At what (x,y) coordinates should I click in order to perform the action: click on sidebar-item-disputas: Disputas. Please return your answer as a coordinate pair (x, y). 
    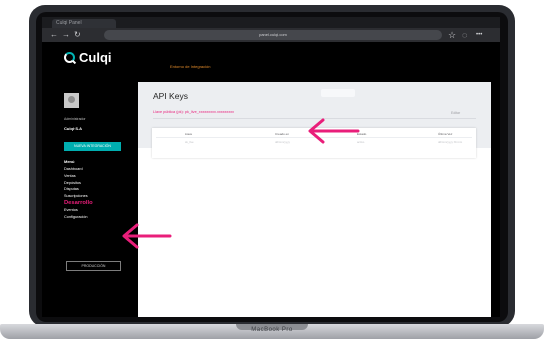
    Looking at the image, I should click on (78, 189).